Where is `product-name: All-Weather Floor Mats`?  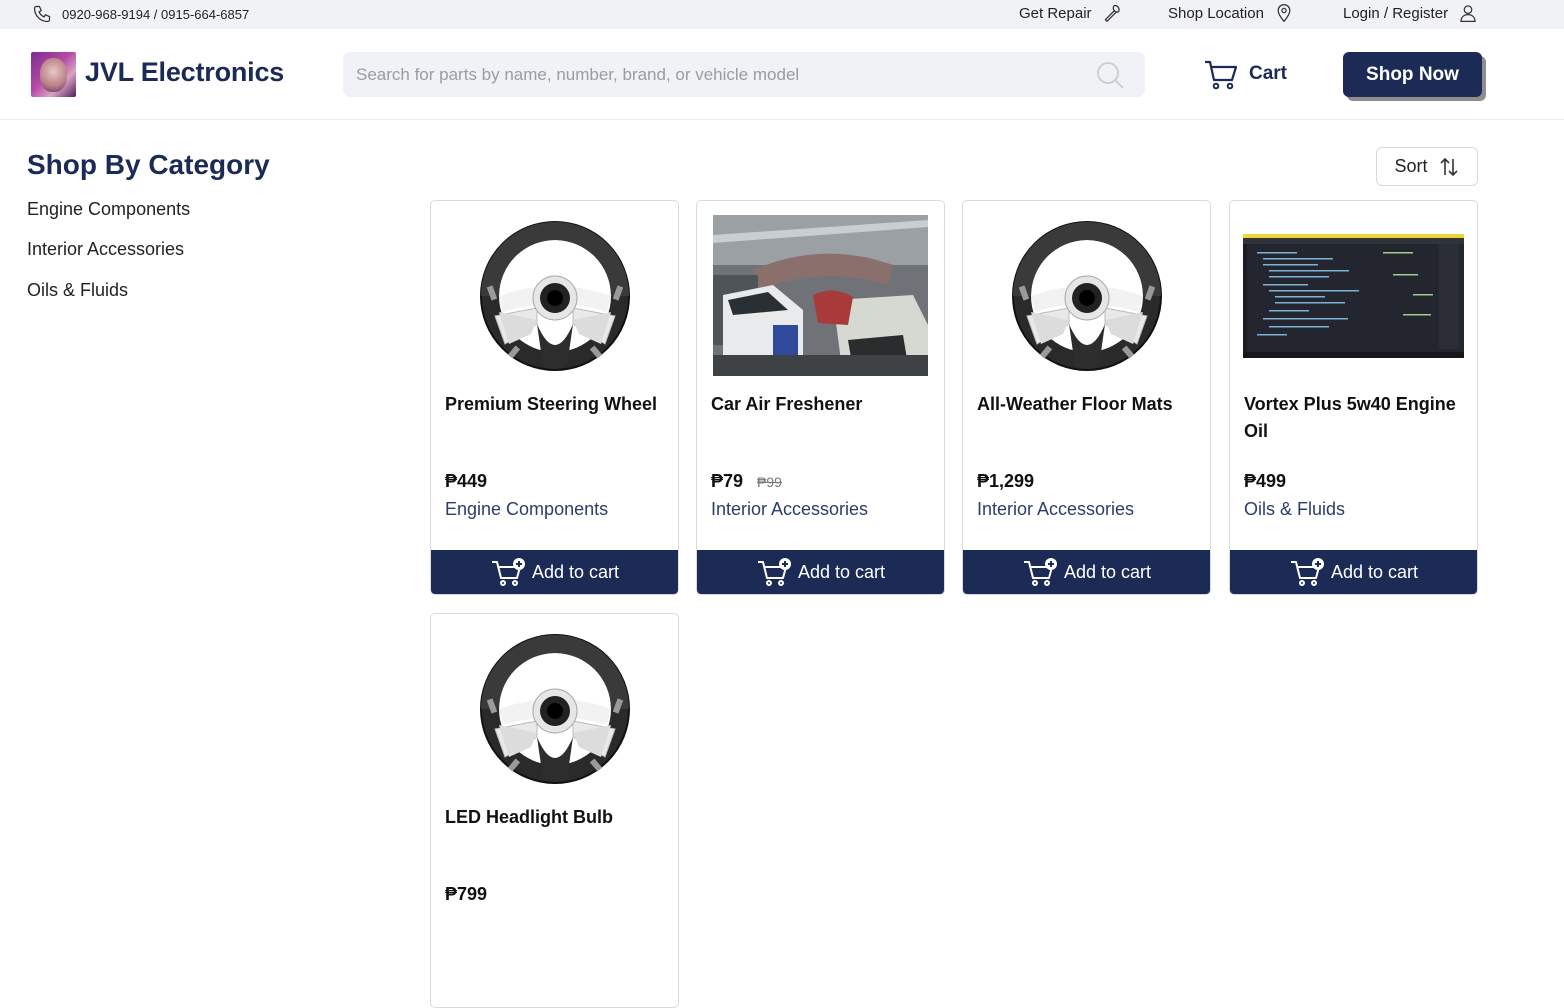
product-name: All-Weather Floor Mats is located at coordinates (1087, 404).